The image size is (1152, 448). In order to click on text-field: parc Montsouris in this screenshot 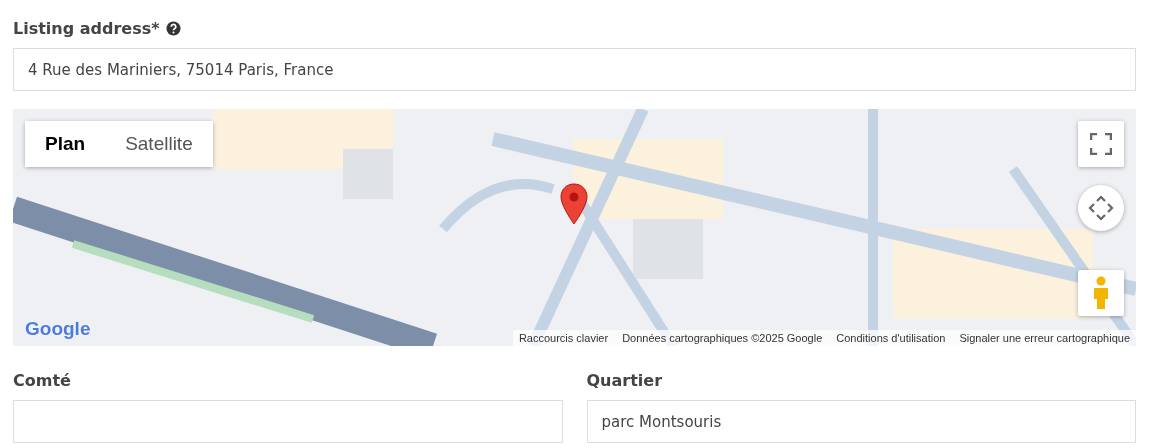, I will do `click(861, 421)`.